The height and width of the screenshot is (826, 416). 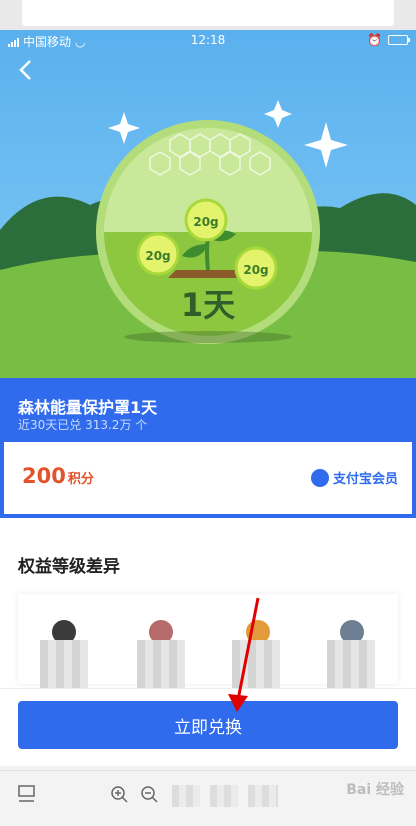 What do you see at coordinates (208, 410) in the screenshot?
I see `product-header: 森林能量保护罩1天 近30天已兑 313.2万 个` at bounding box center [208, 410].